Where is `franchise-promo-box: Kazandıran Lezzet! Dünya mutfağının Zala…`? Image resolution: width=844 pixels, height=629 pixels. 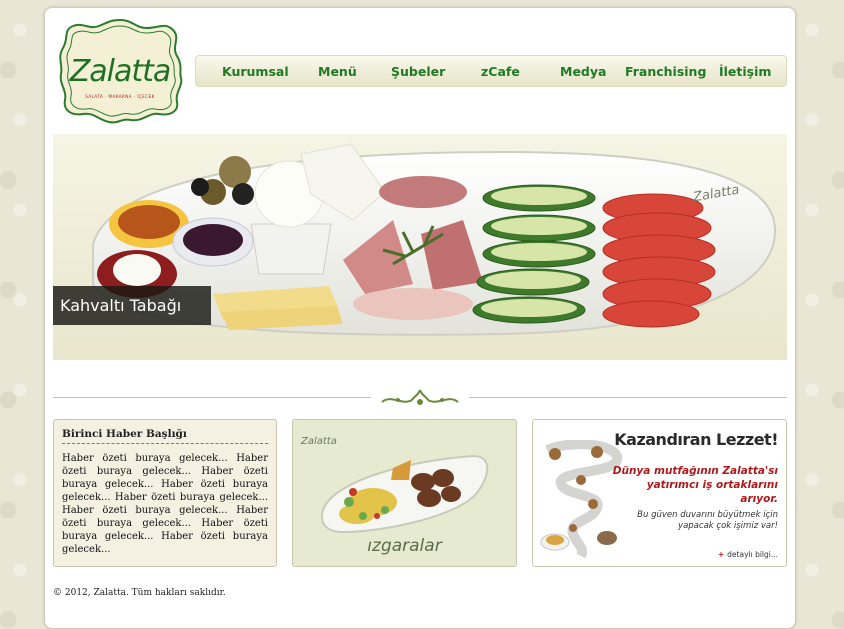 franchise-promo-box: Kazandıran Lezzet! Dünya mutfağının Zala… is located at coordinates (659, 493).